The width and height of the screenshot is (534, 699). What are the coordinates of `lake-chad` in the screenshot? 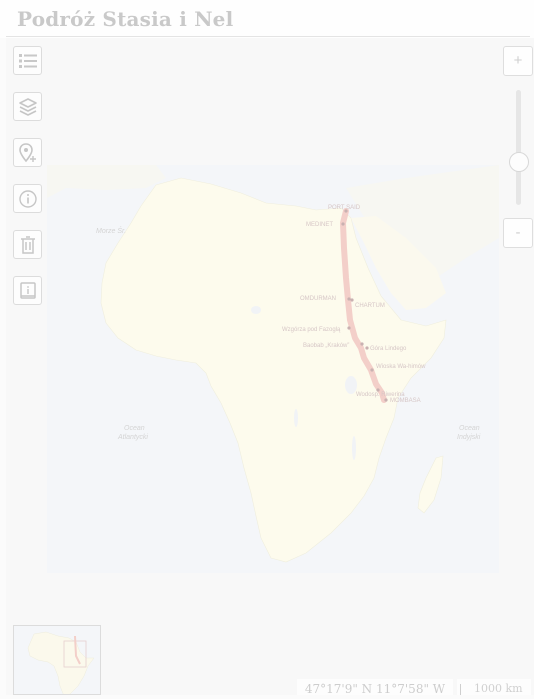 It's located at (256, 310).